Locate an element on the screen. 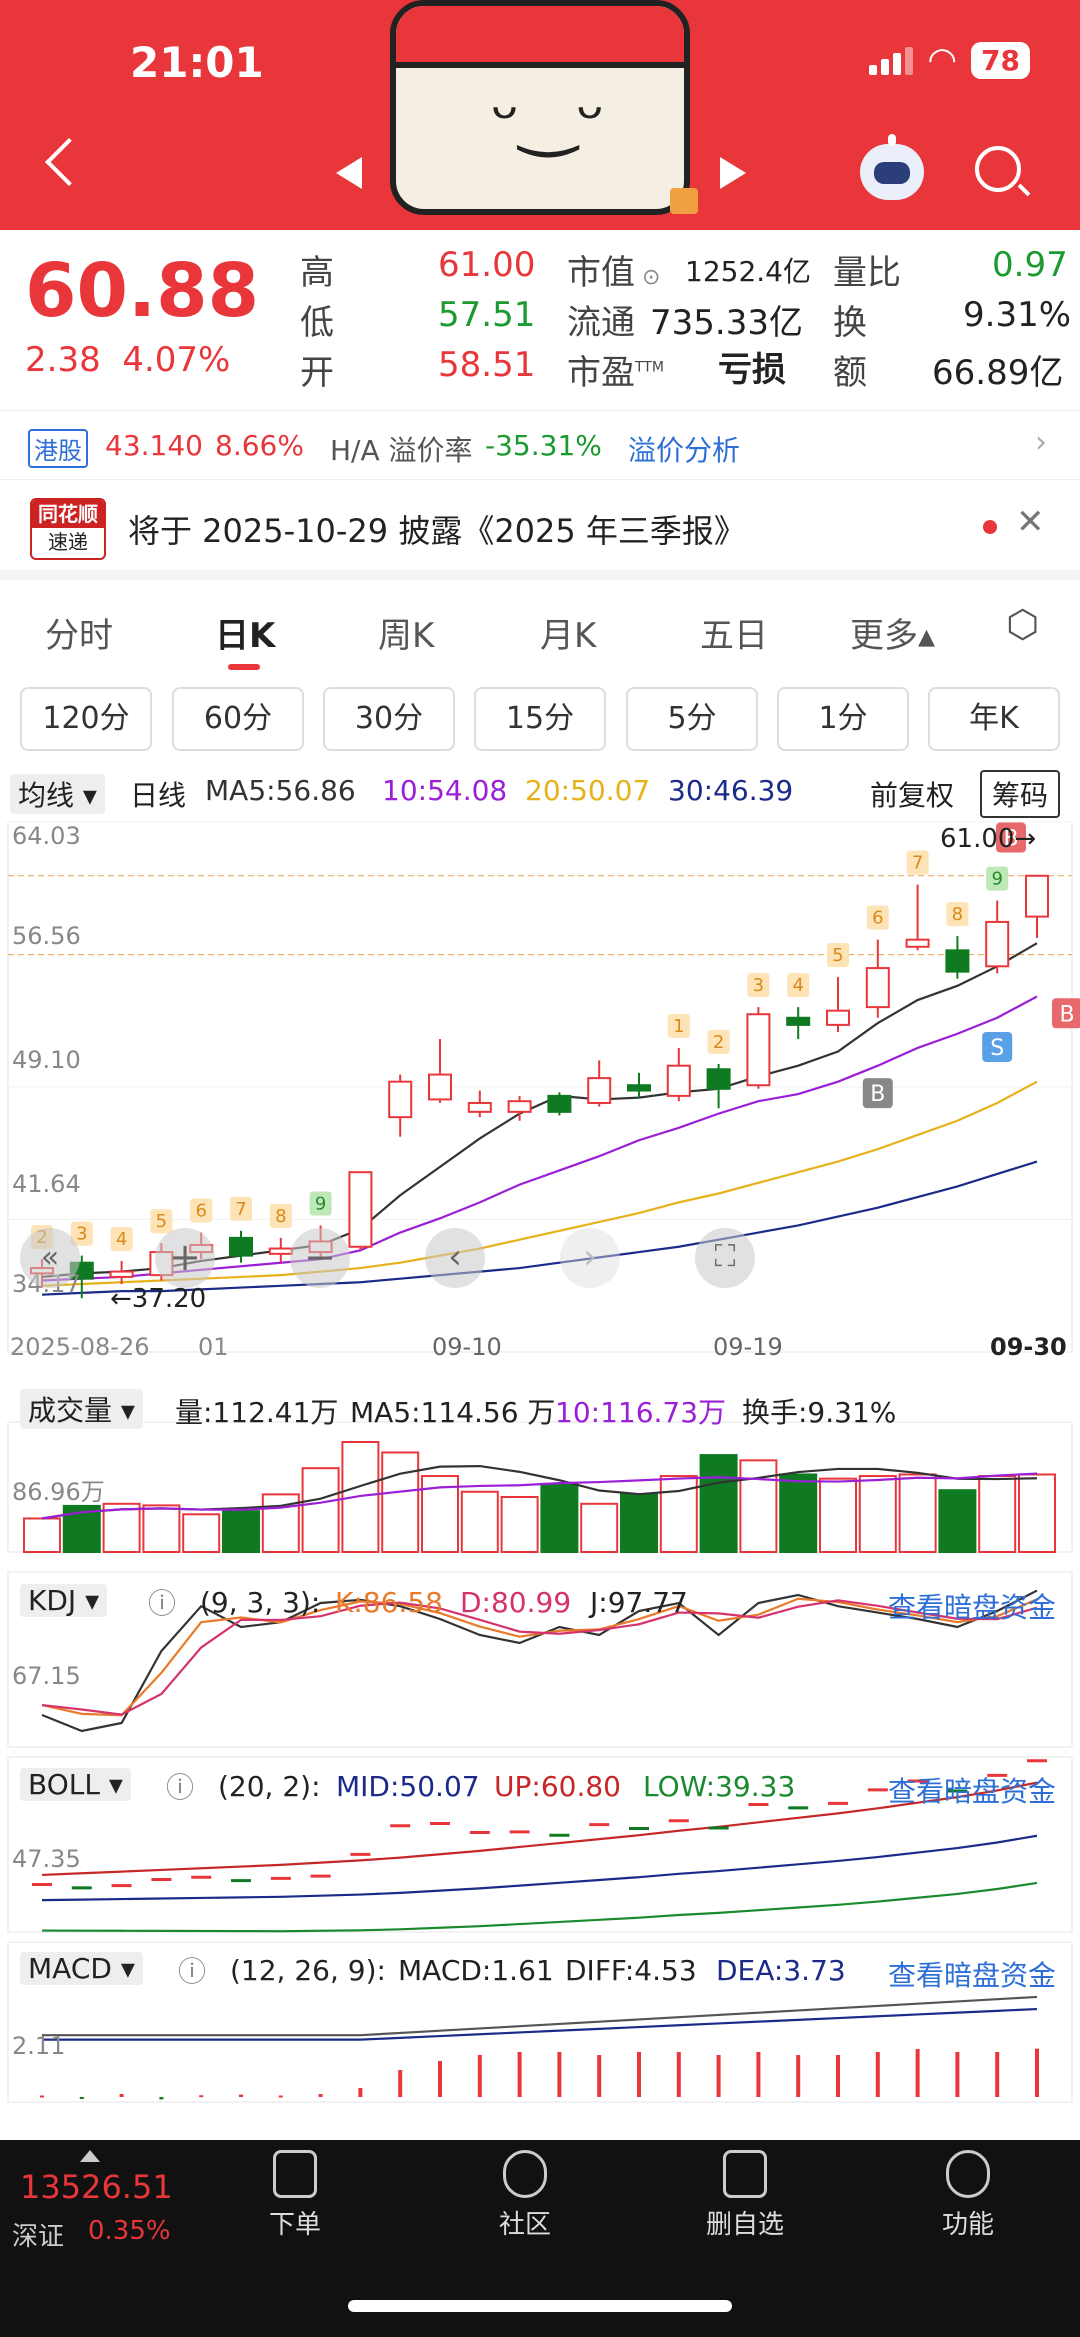 The height and width of the screenshot is (2337, 1080). calendar-sticker: ᵕ‿ᵕ is located at coordinates (540, 107).